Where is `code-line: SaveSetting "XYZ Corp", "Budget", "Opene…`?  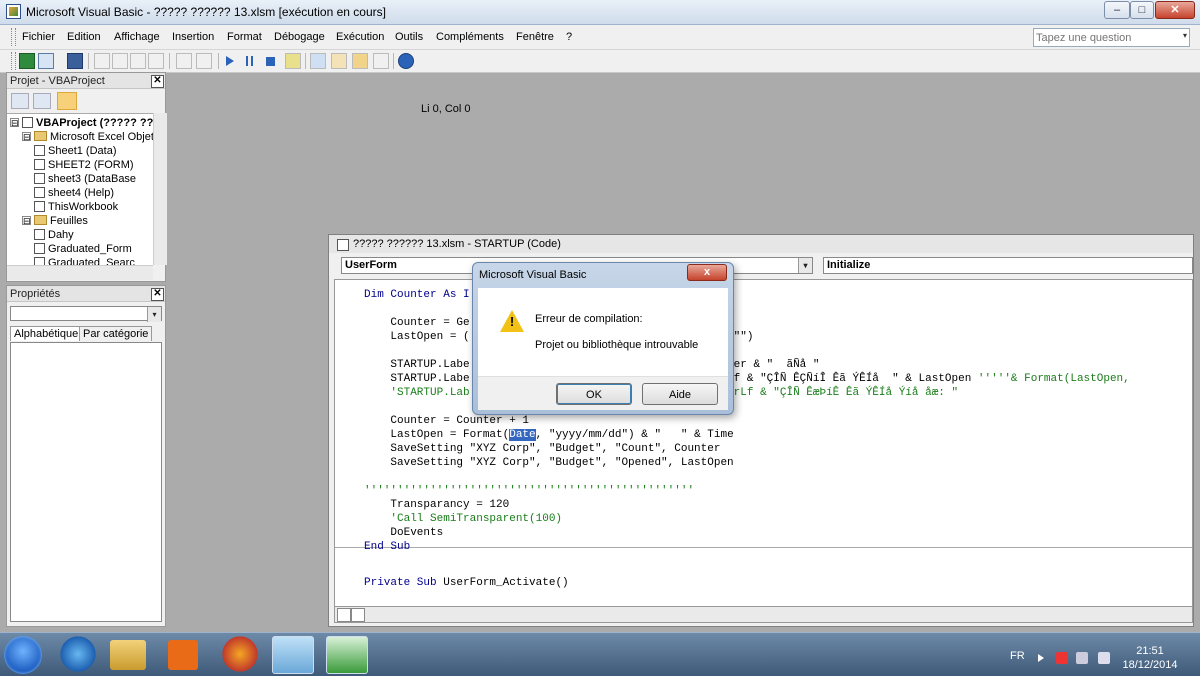 code-line: SaveSetting "XYZ Corp", "Budget", "Opene… is located at coordinates (548, 463).